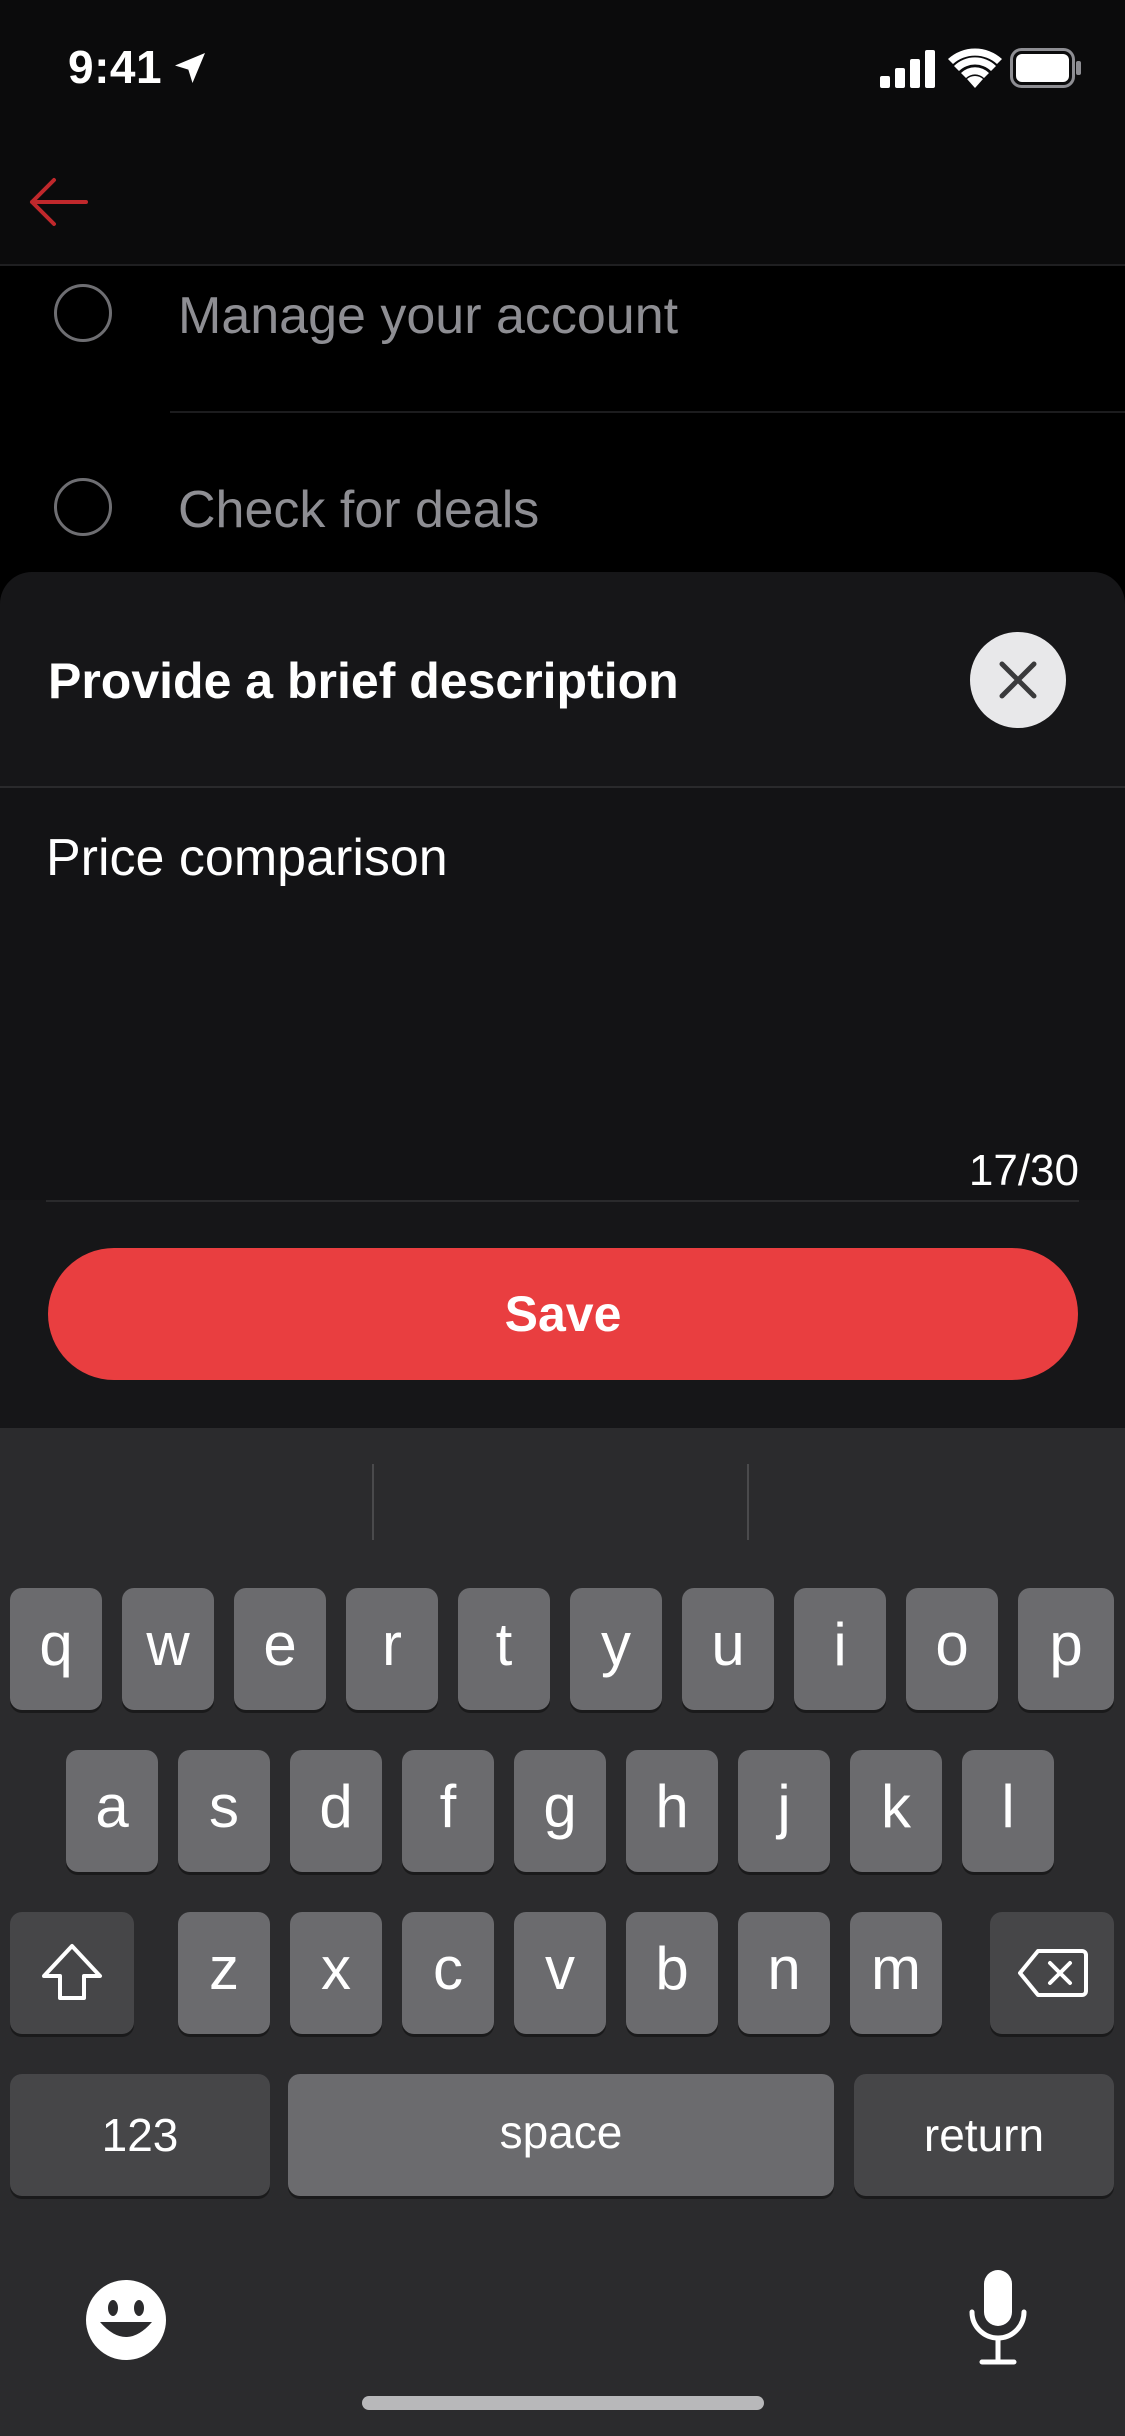 The image size is (1125, 2436). What do you see at coordinates (998, 2318) in the screenshot?
I see `microphone-icon` at bounding box center [998, 2318].